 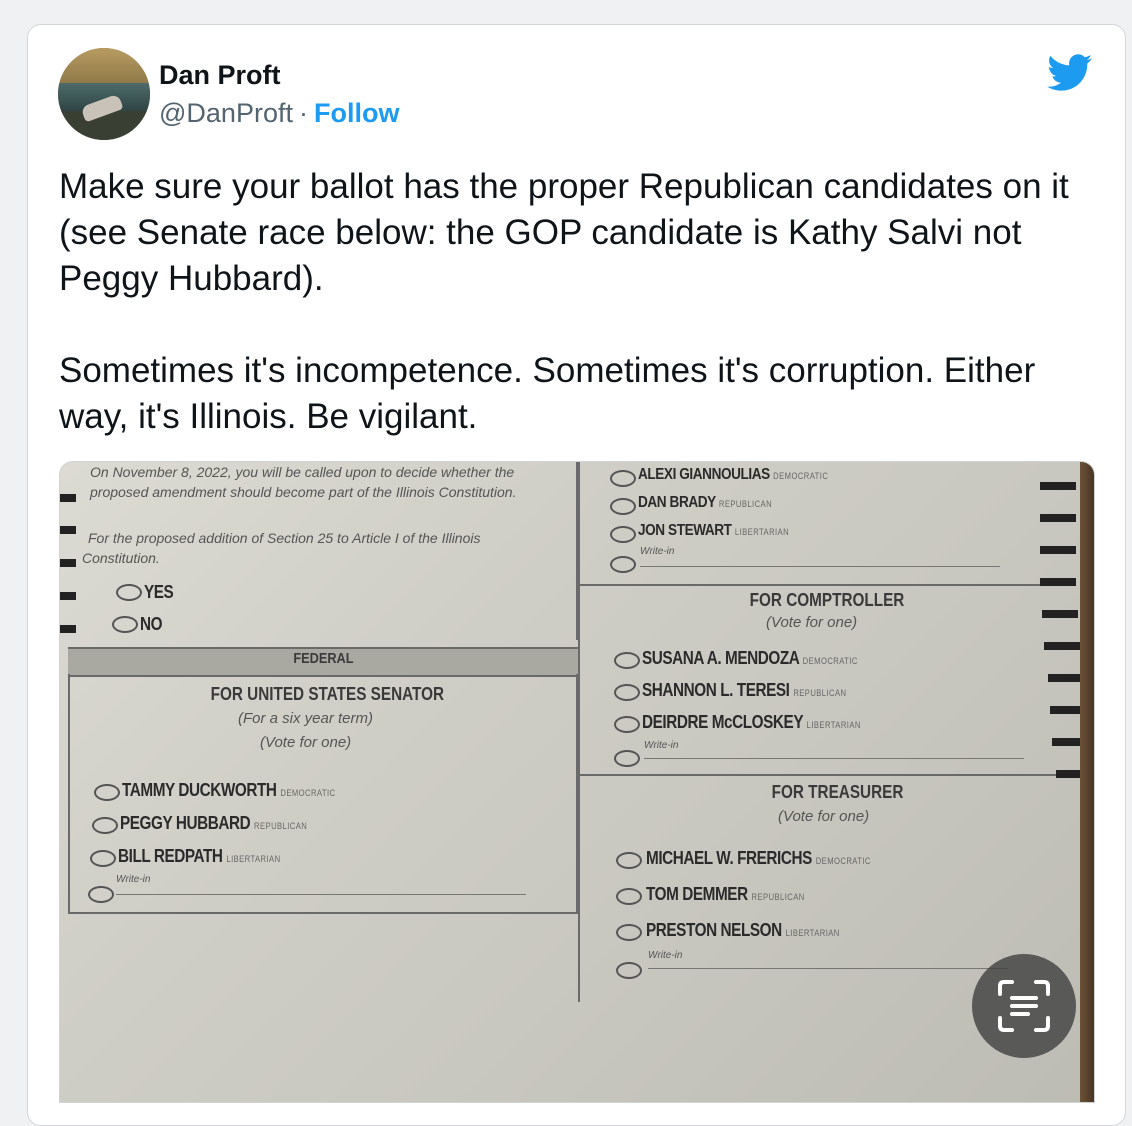 What do you see at coordinates (758, 858) in the screenshot?
I see `treasurer-candidate: MICHAEL W. FRERICHS DEMOCRATIC` at bounding box center [758, 858].